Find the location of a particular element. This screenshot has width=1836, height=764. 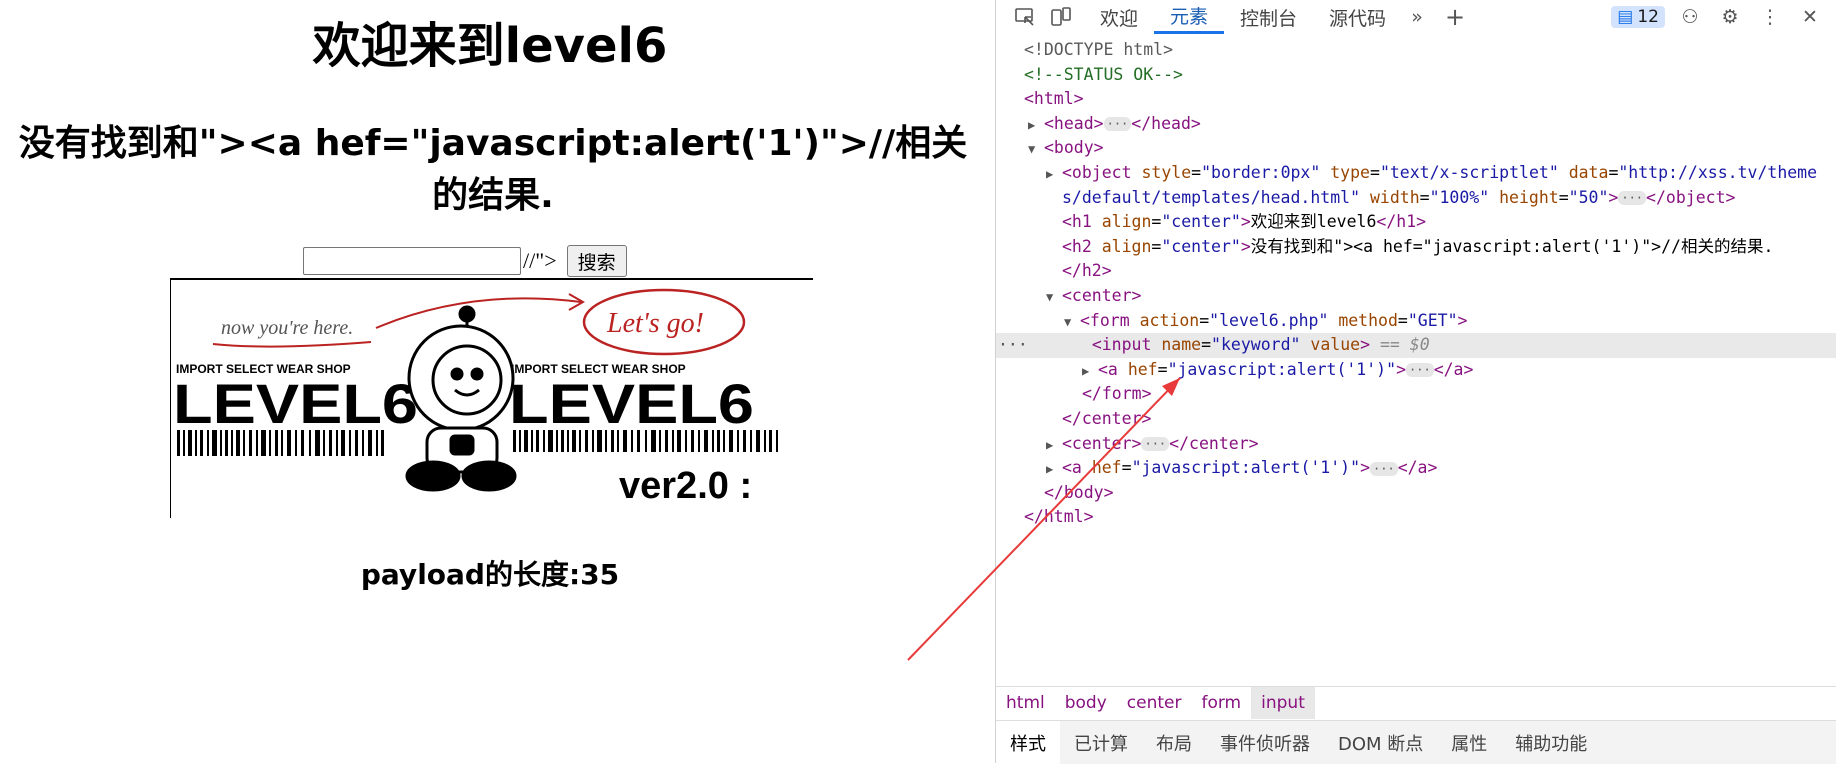

subtab-properties: 属性 is located at coordinates (1469, 742).